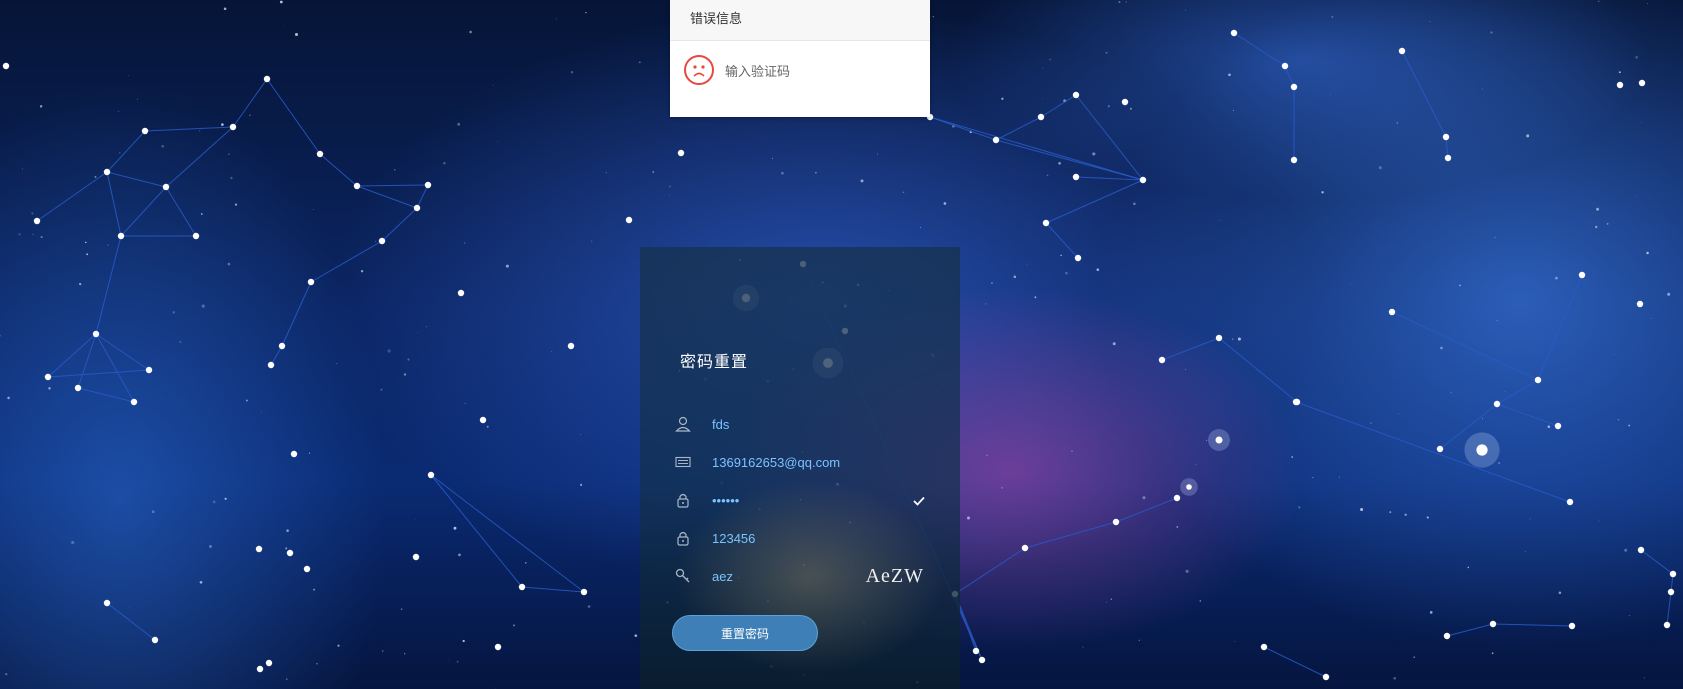  What do you see at coordinates (745, 633) in the screenshot?
I see `reset-password-button: 重置密码` at bounding box center [745, 633].